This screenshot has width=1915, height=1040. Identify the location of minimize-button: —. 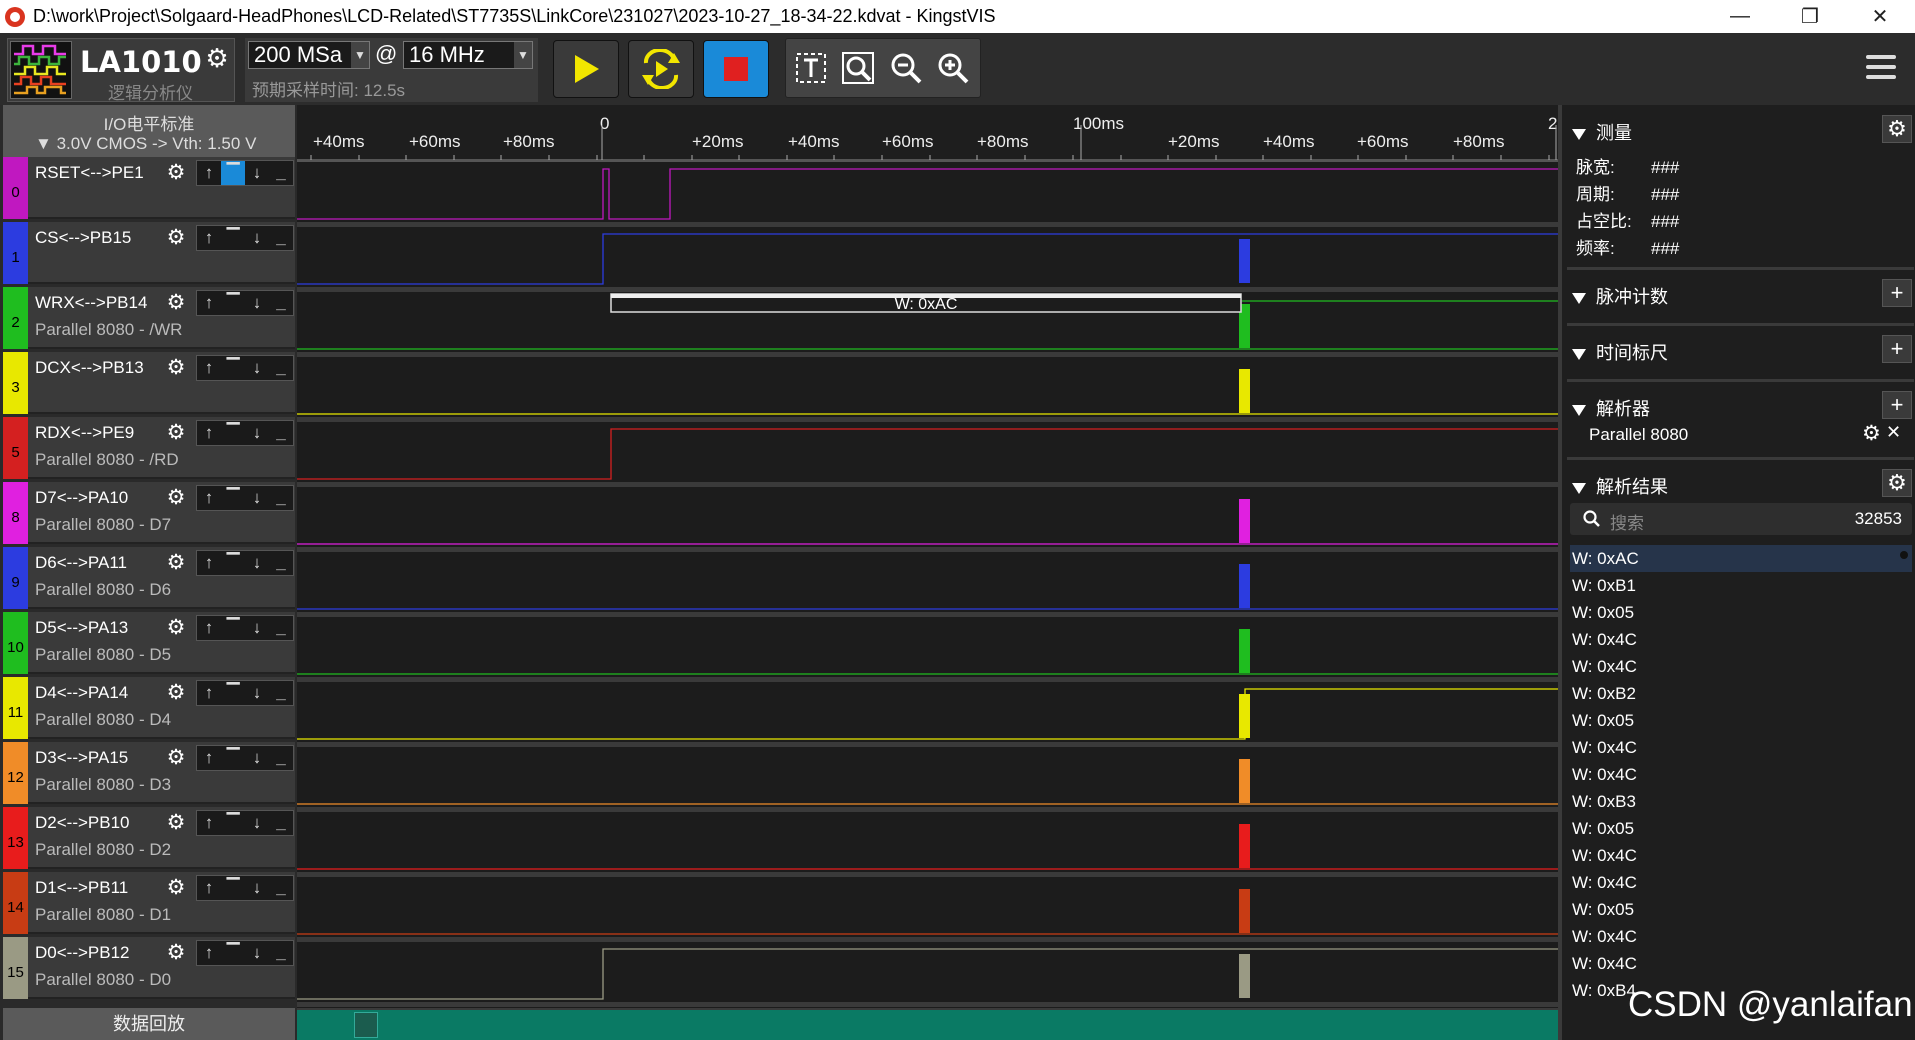
(1740, 16).